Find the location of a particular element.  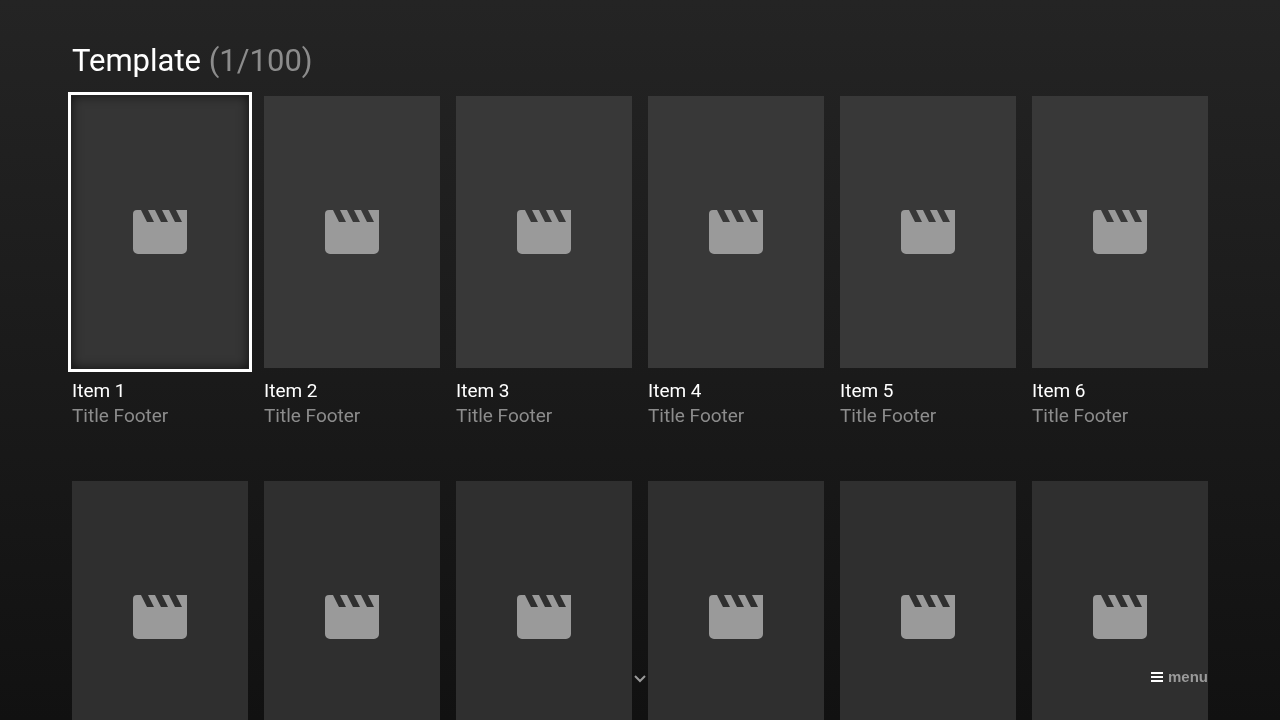

menu-button: menu is located at coordinates (1179, 676).